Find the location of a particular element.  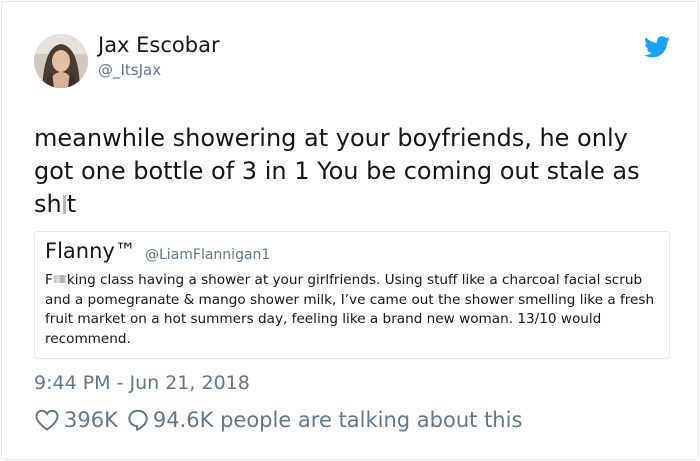

talking-text: 94.6K people are talking about this is located at coordinates (337, 420).